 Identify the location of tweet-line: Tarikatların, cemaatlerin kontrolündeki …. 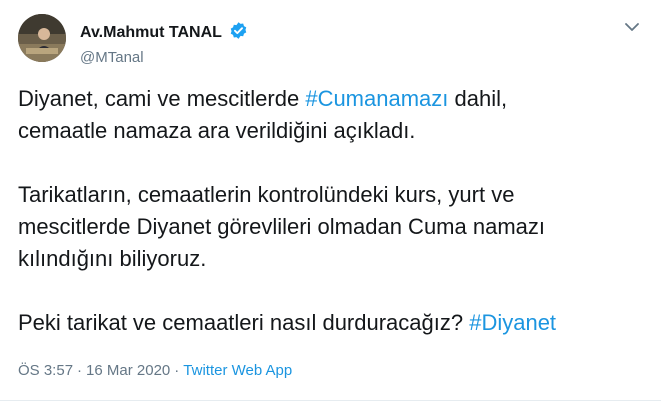
(266, 194).